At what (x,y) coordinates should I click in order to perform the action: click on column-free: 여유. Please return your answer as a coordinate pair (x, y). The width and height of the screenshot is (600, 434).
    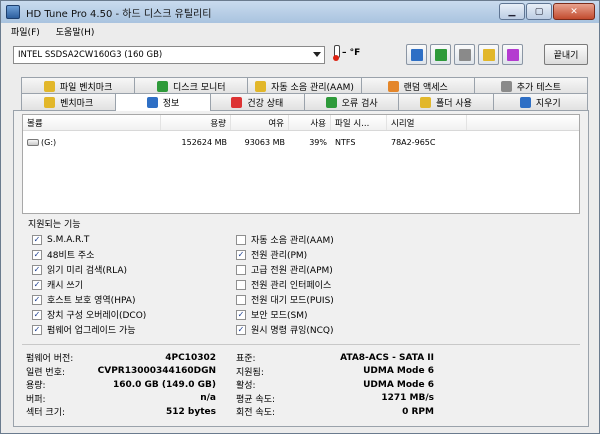
    Looking at the image, I should click on (260, 122).